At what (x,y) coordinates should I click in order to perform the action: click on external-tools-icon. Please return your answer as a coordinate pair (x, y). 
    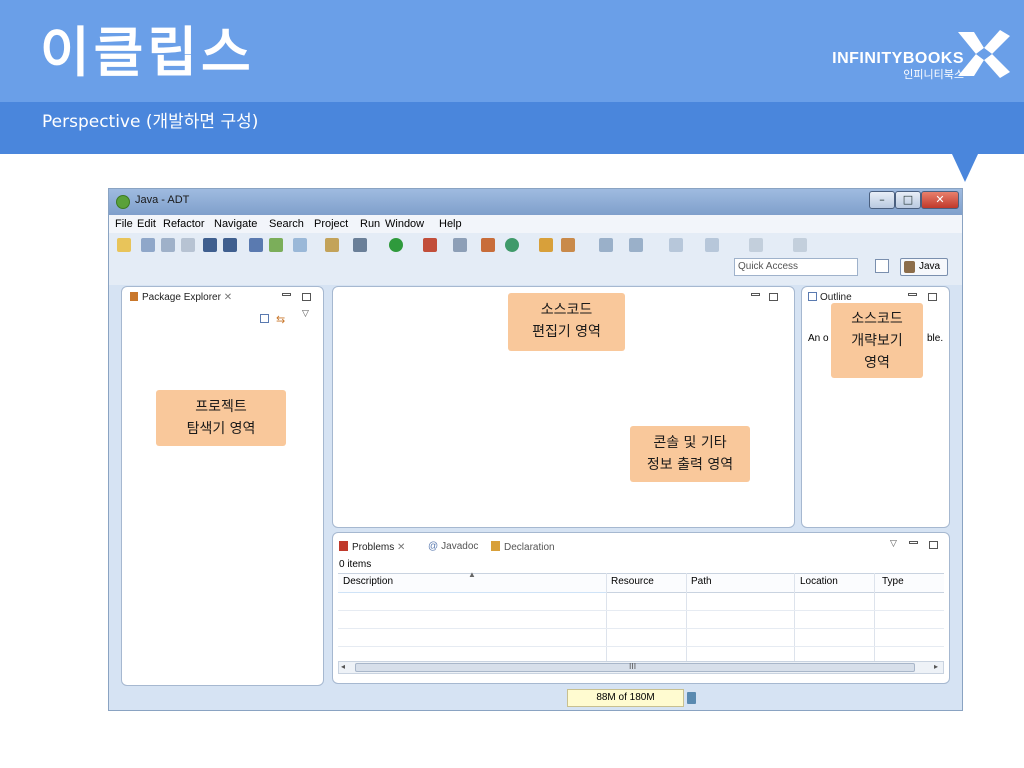
    Looking at the image, I should click on (430, 245).